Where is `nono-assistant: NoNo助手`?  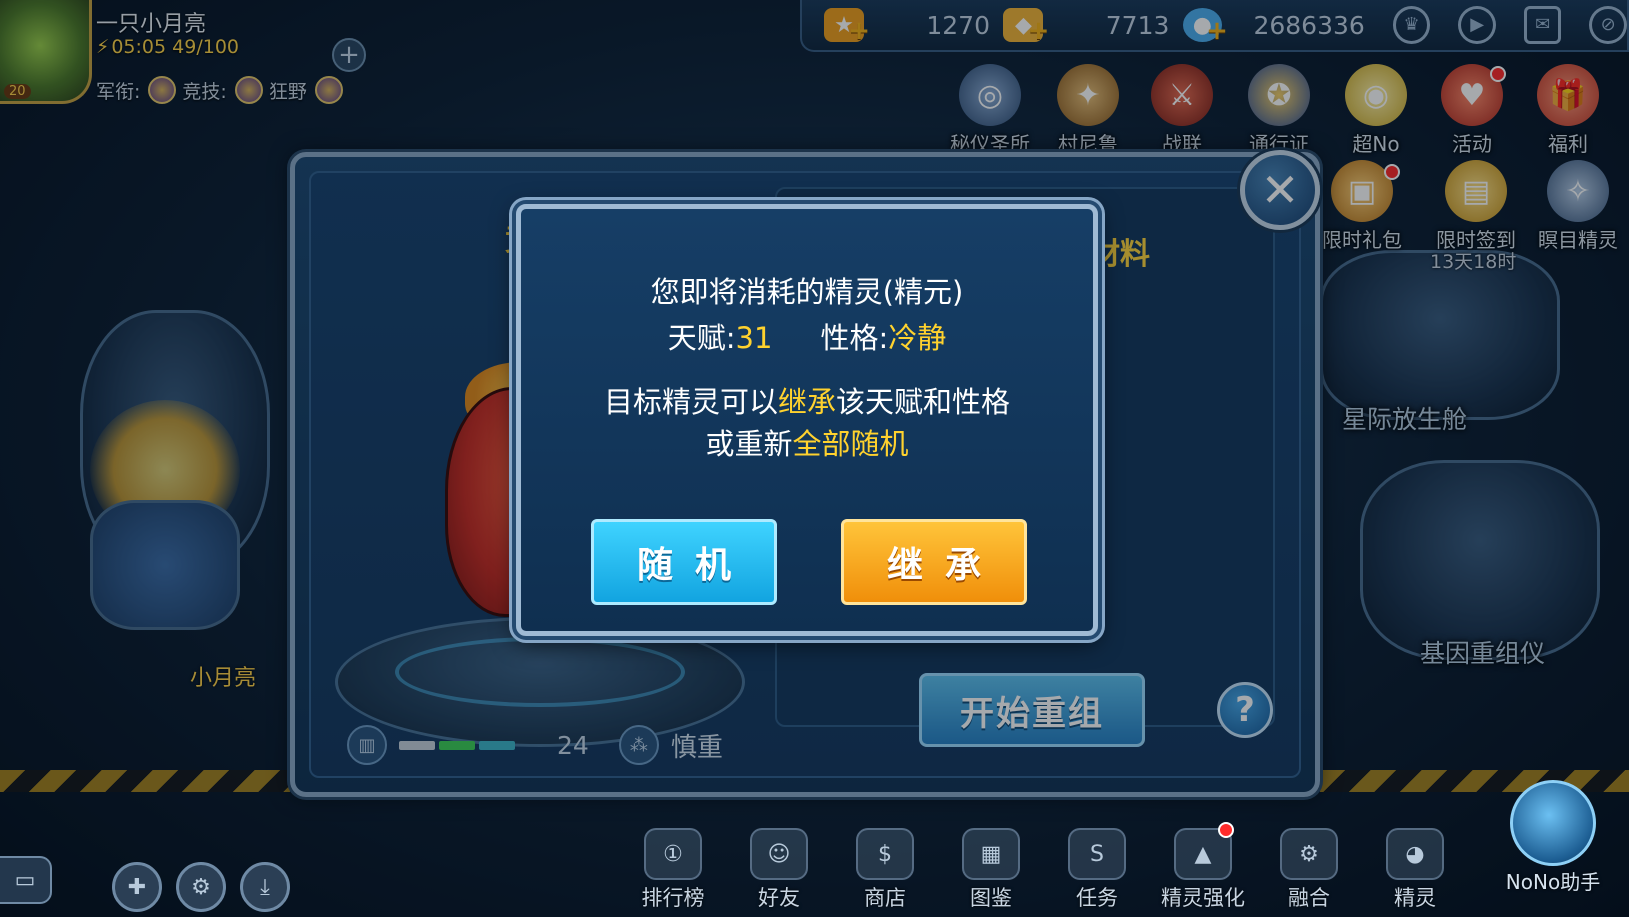
nono-assistant: NoNo助手 is located at coordinates (1553, 837).